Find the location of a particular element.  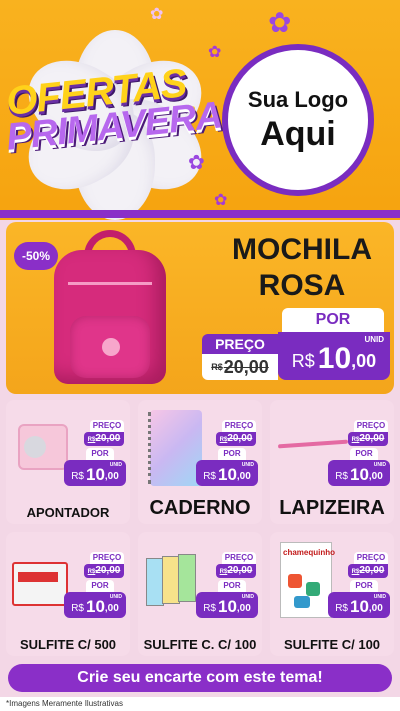

divider-stripe is located at coordinates (200, 214).